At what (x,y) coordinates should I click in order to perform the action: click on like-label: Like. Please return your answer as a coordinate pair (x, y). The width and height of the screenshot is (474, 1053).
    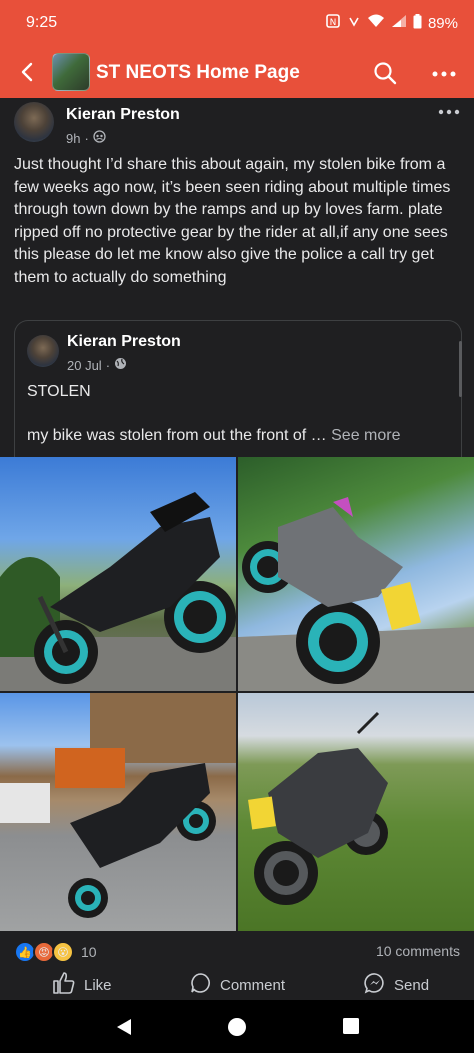
    Looking at the image, I should click on (98, 985).